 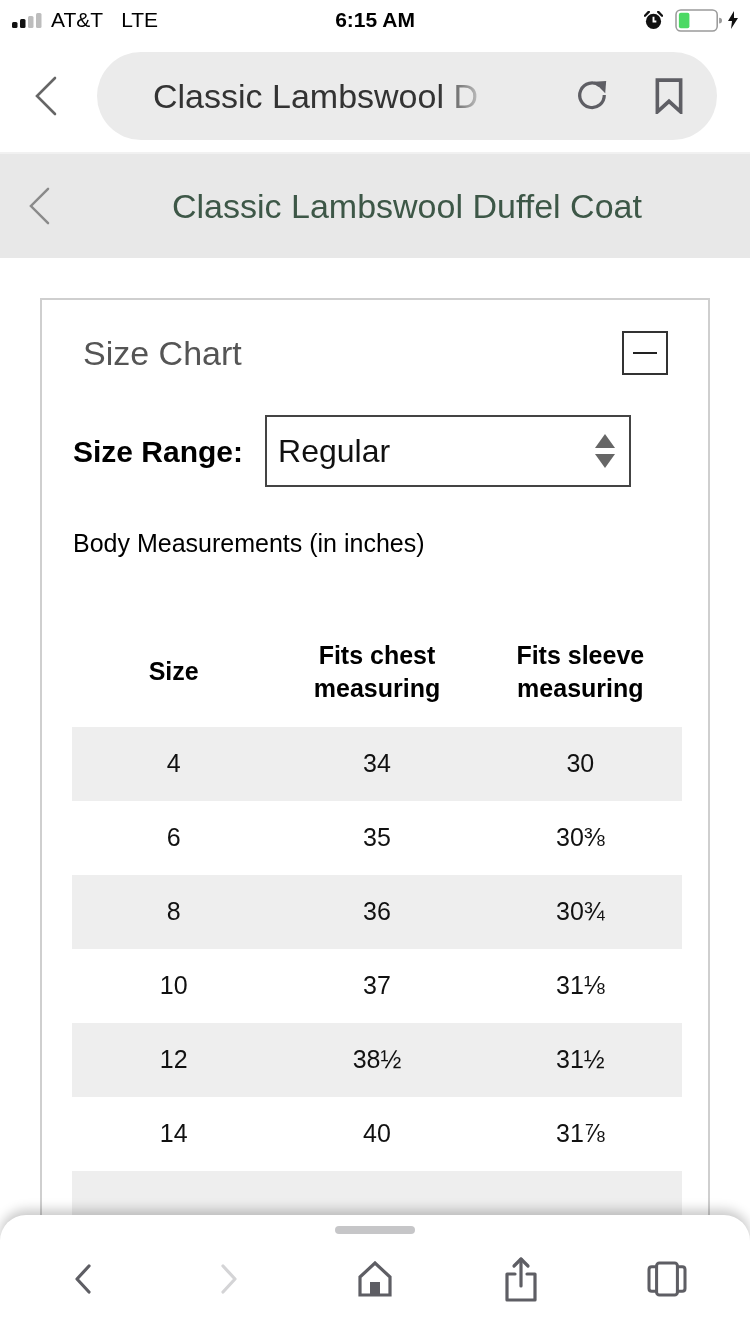 I want to click on table-cell-text: 4, so click(x=173, y=763).